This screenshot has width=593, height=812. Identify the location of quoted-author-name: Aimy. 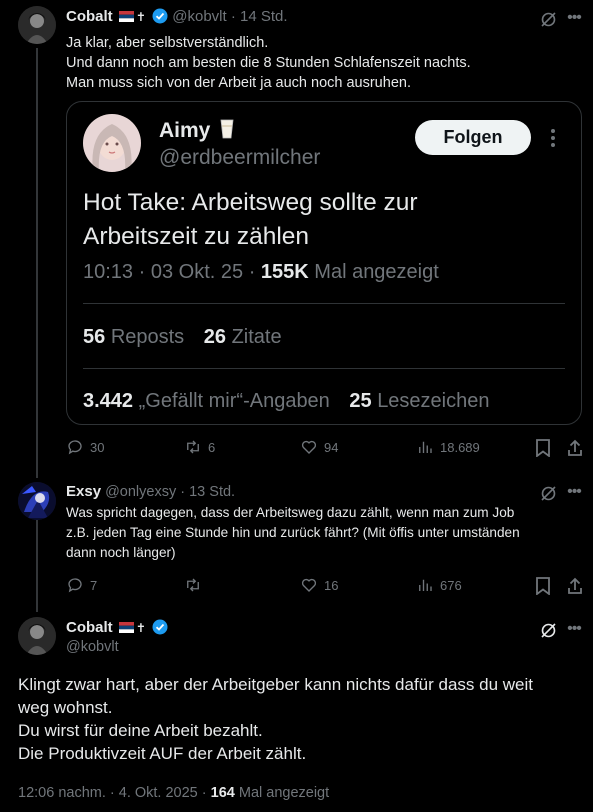
(184, 130).